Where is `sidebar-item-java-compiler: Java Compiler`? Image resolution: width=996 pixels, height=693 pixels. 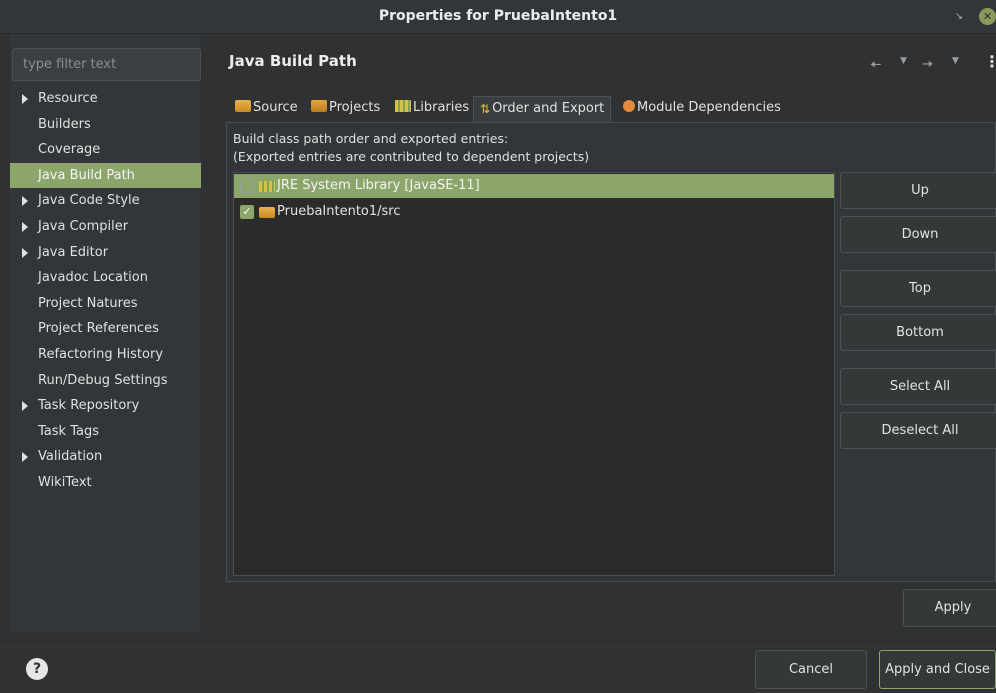
sidebar-item-java-compiler: Java Compiler is located at coordinates (105, 227).